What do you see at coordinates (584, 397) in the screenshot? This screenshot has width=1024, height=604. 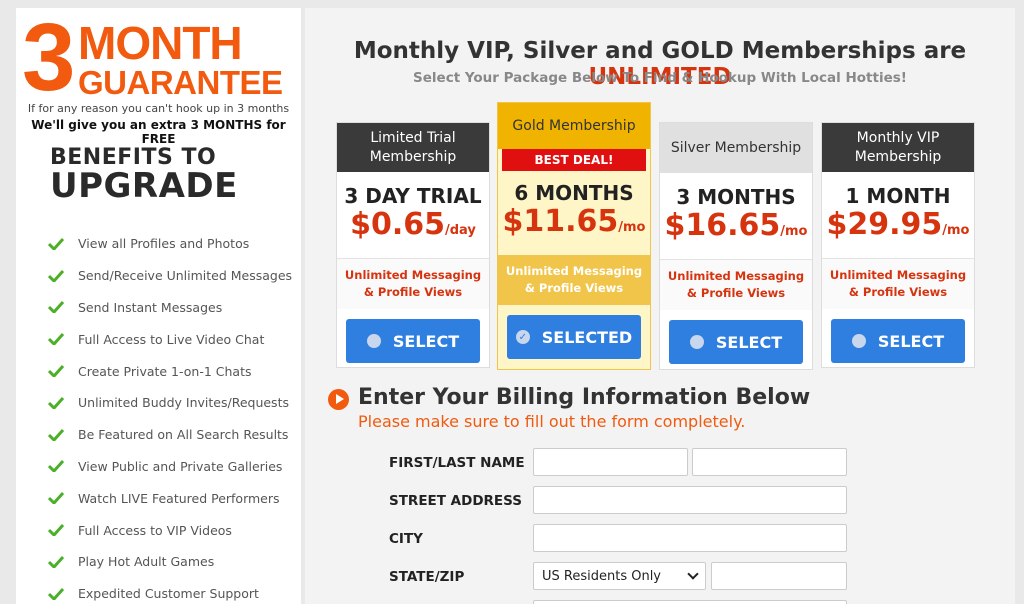 I see `billing-title: Enter Your Billing Information Below` at bounding box center [584, 397].